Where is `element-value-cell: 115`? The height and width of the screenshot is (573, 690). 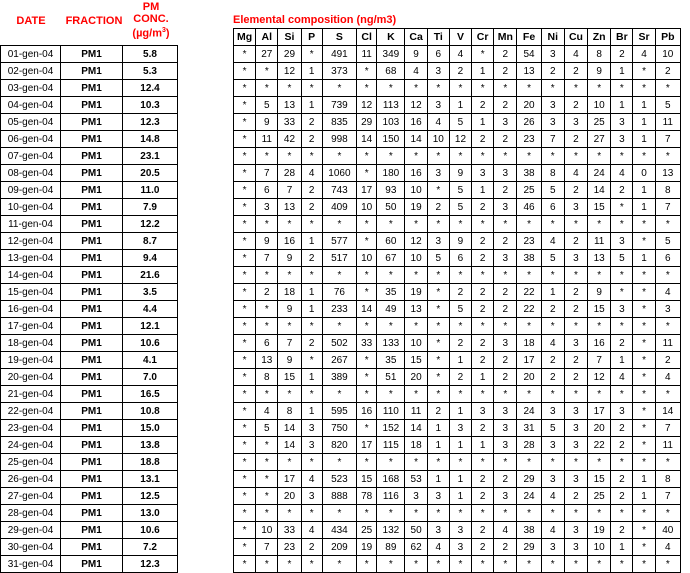 element-value-cell: 115 is located at coordinates (391, 445).